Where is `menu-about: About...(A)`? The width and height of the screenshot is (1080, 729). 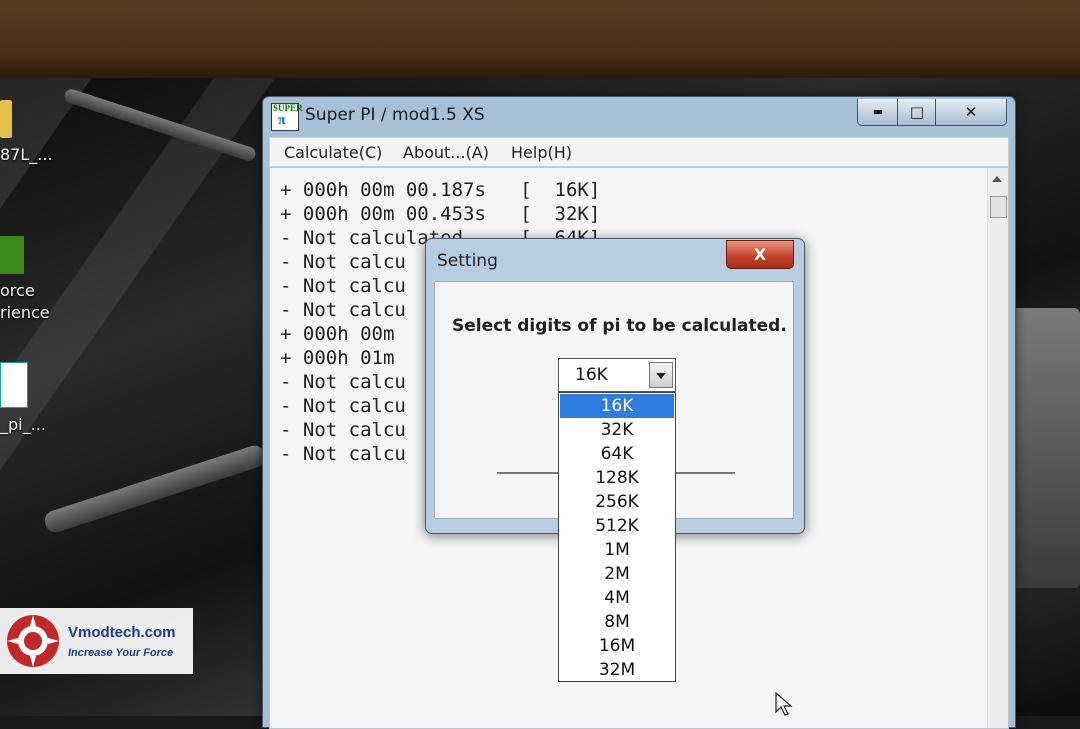
menu-about: About...(A) is located at coordinates (446, 152).